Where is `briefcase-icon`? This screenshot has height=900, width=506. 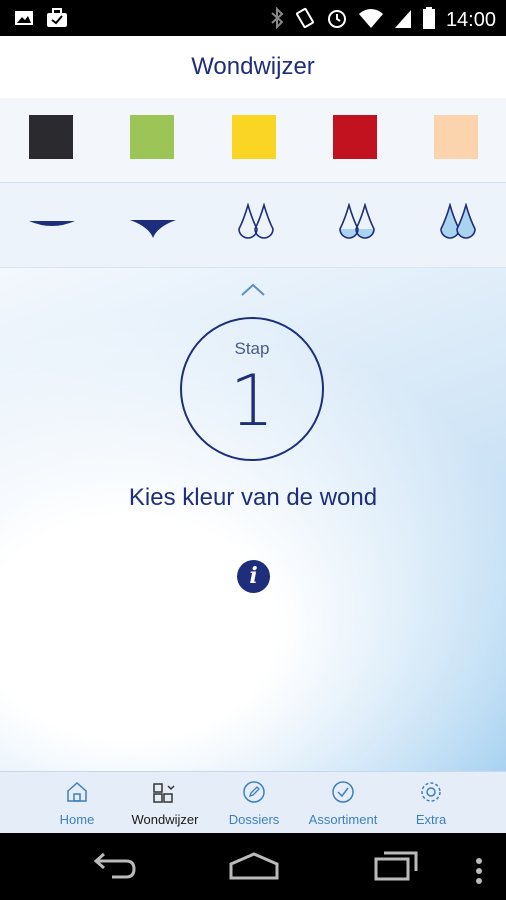
briefcase-icon is located at coordinates (57, 20).